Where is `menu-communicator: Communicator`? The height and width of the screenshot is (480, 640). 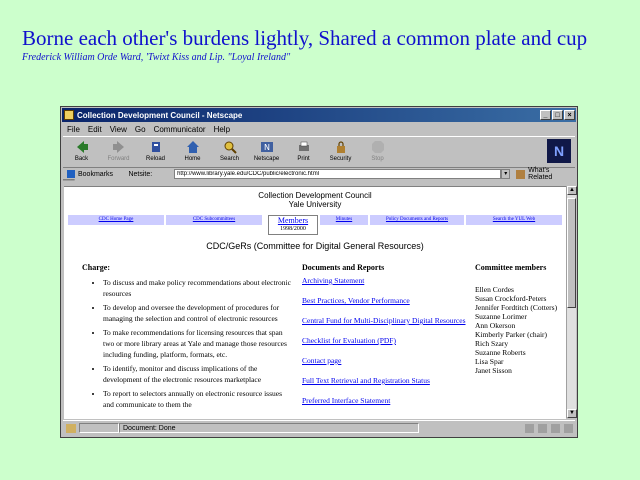
menu-communicator: Communicator is located at coordinates (180, 129).